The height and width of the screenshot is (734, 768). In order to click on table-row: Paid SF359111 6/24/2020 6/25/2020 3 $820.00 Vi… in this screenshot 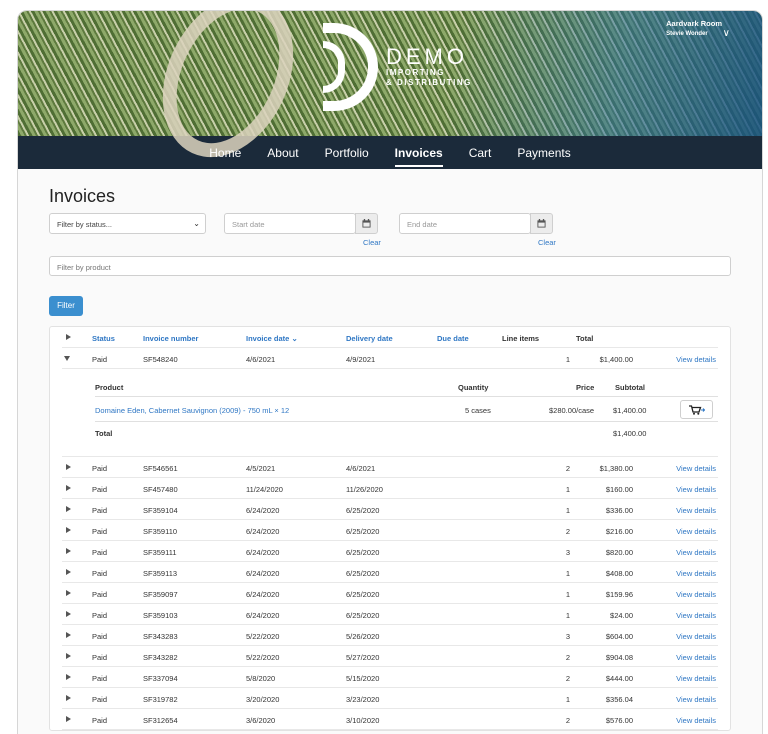, I will do `click(390, 551)`.